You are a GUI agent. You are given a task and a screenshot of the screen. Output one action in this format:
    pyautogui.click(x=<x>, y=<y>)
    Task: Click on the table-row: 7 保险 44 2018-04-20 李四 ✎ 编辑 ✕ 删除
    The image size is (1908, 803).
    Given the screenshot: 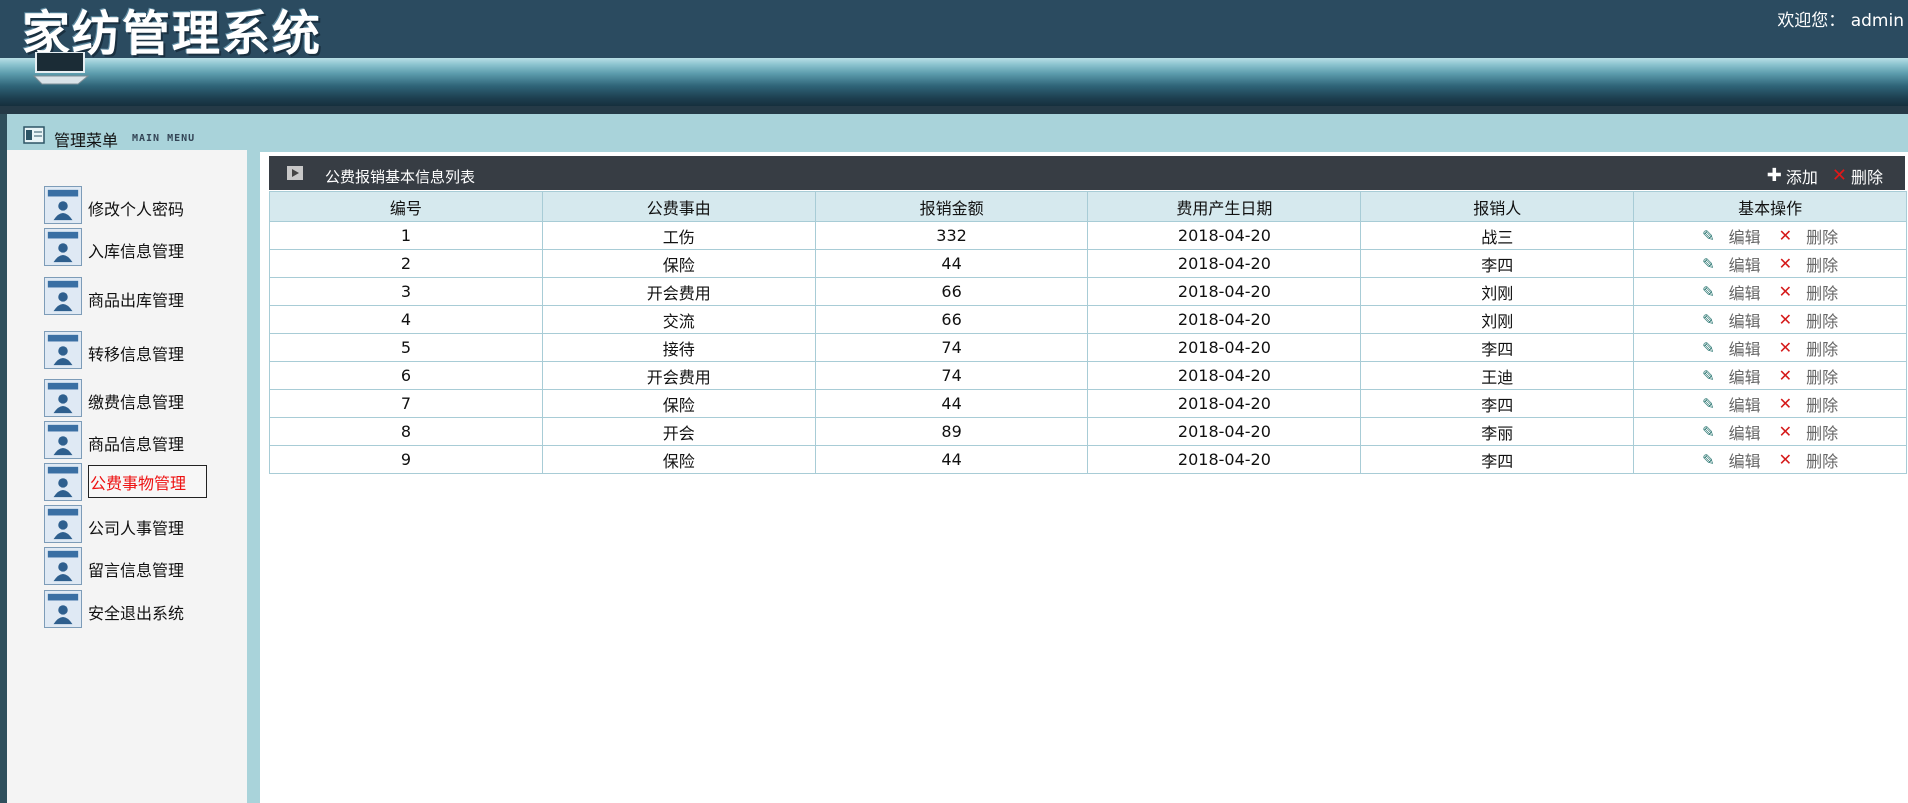 What is the action you would take?
    pyautogui.click(x=1088, y=403)
    